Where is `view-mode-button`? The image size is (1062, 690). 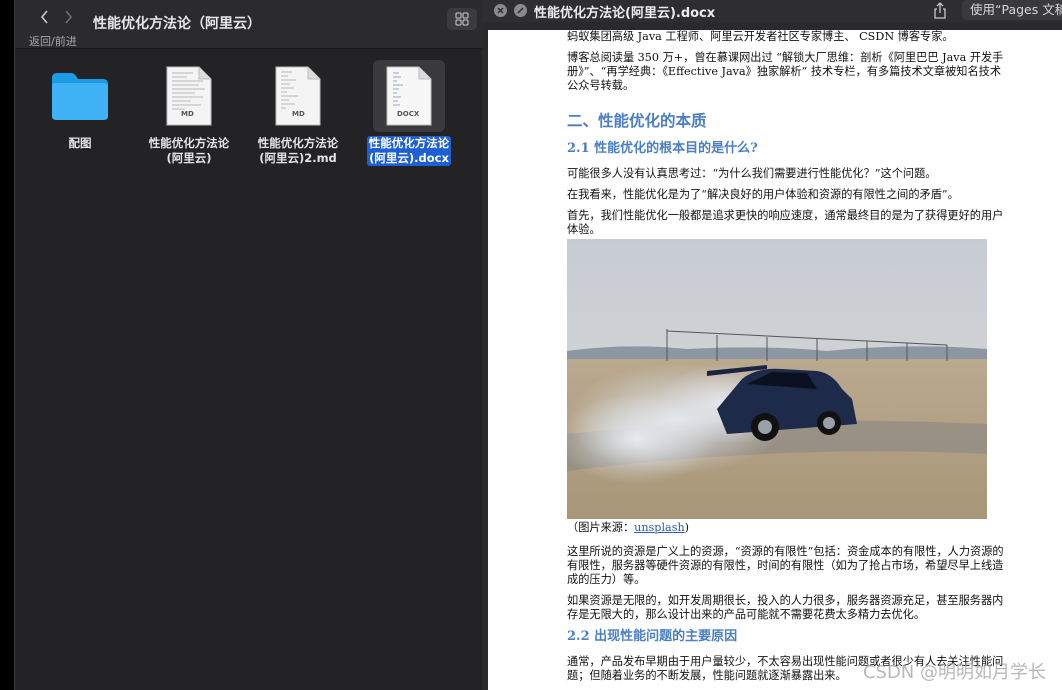 view-mode-button is located at coordinates (462, 19).